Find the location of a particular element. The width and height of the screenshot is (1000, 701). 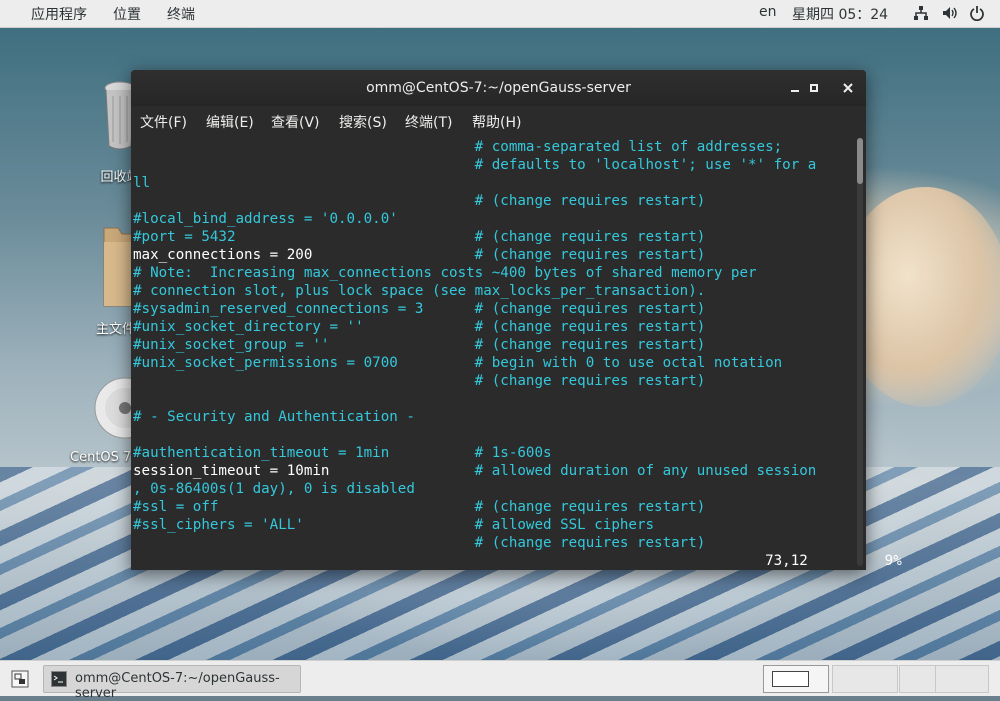

taskbar-terminal-button: omm@CentOS-7:~/openGauss-server is located at coordinates (172, 683).